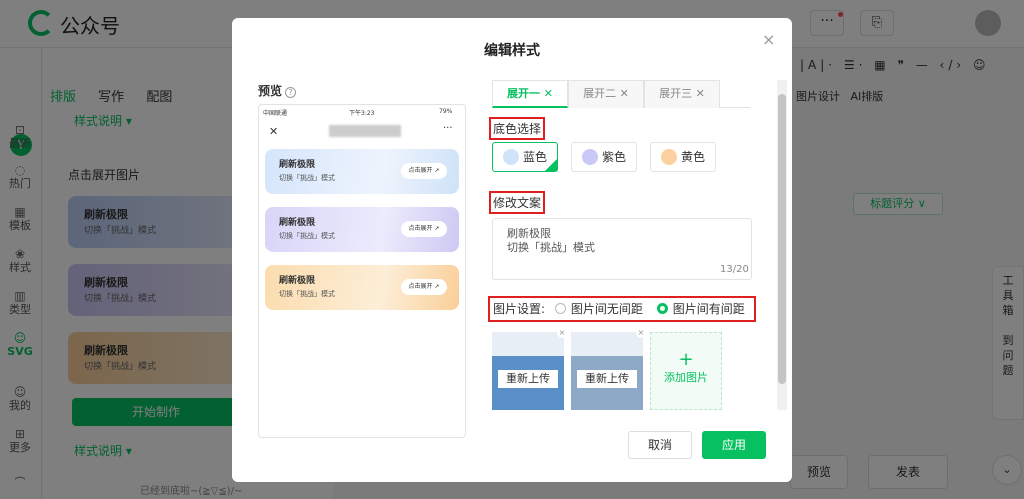 The height and width of the screenshot is (499, 1024). I want to click on plus-icon: +, so click(686, 359).